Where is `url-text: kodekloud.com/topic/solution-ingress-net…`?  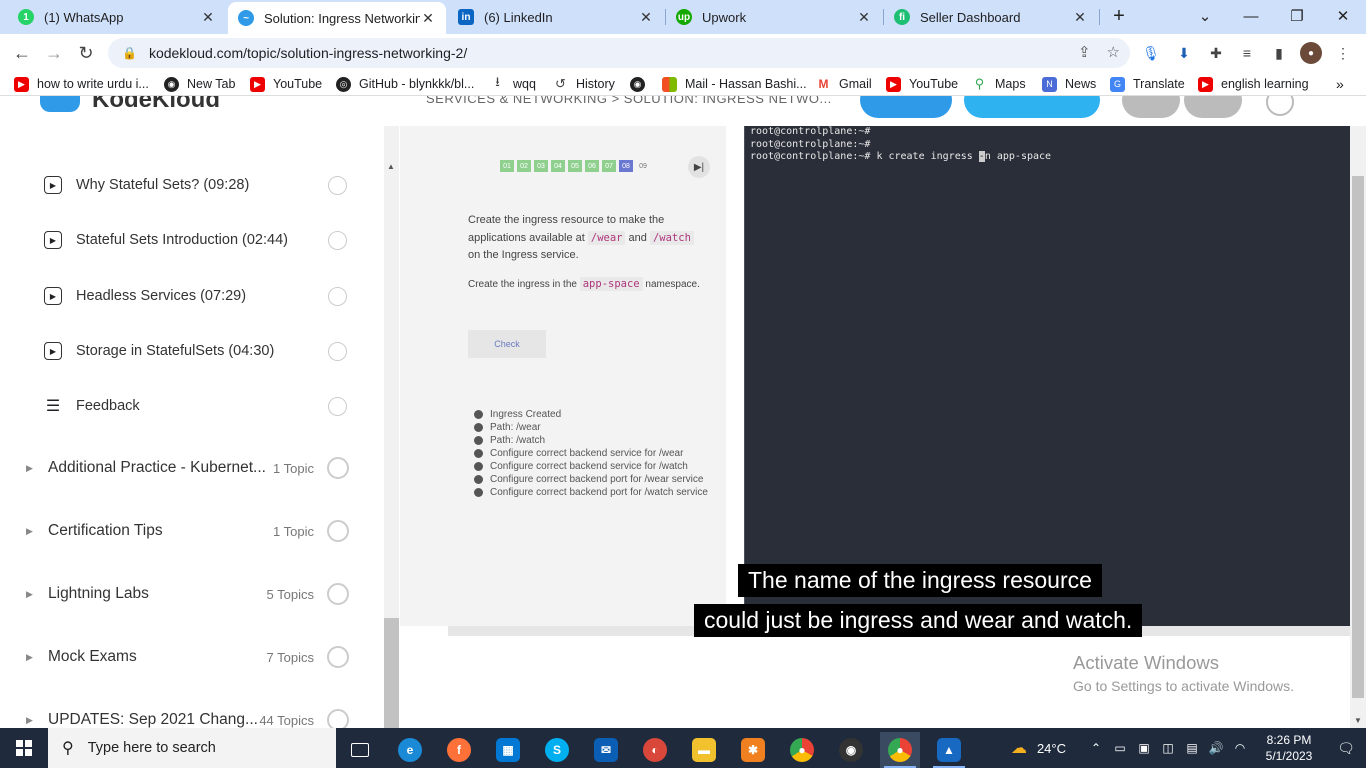
url-text: kodekloud.com/topic/solution-ingress-net… is located at coordinates (308, 53).